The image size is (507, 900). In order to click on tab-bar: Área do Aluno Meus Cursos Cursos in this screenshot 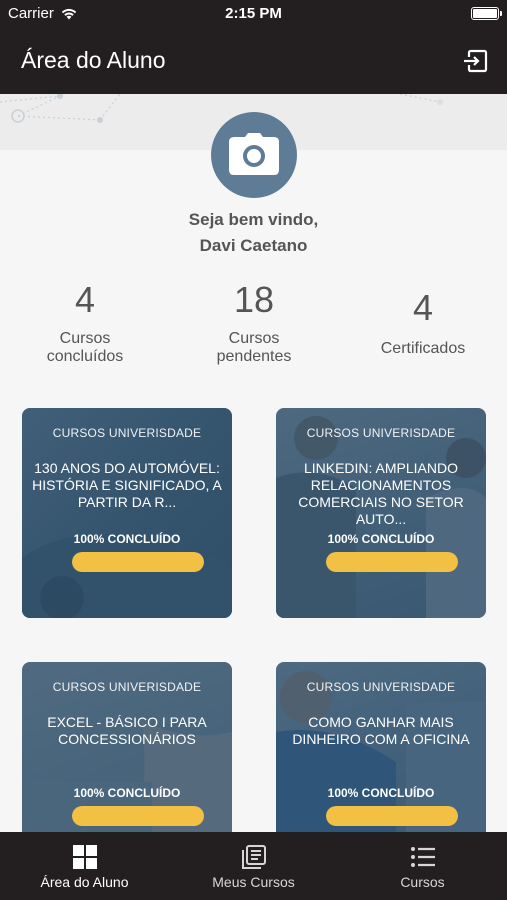, I will do `click(253, 866)`.